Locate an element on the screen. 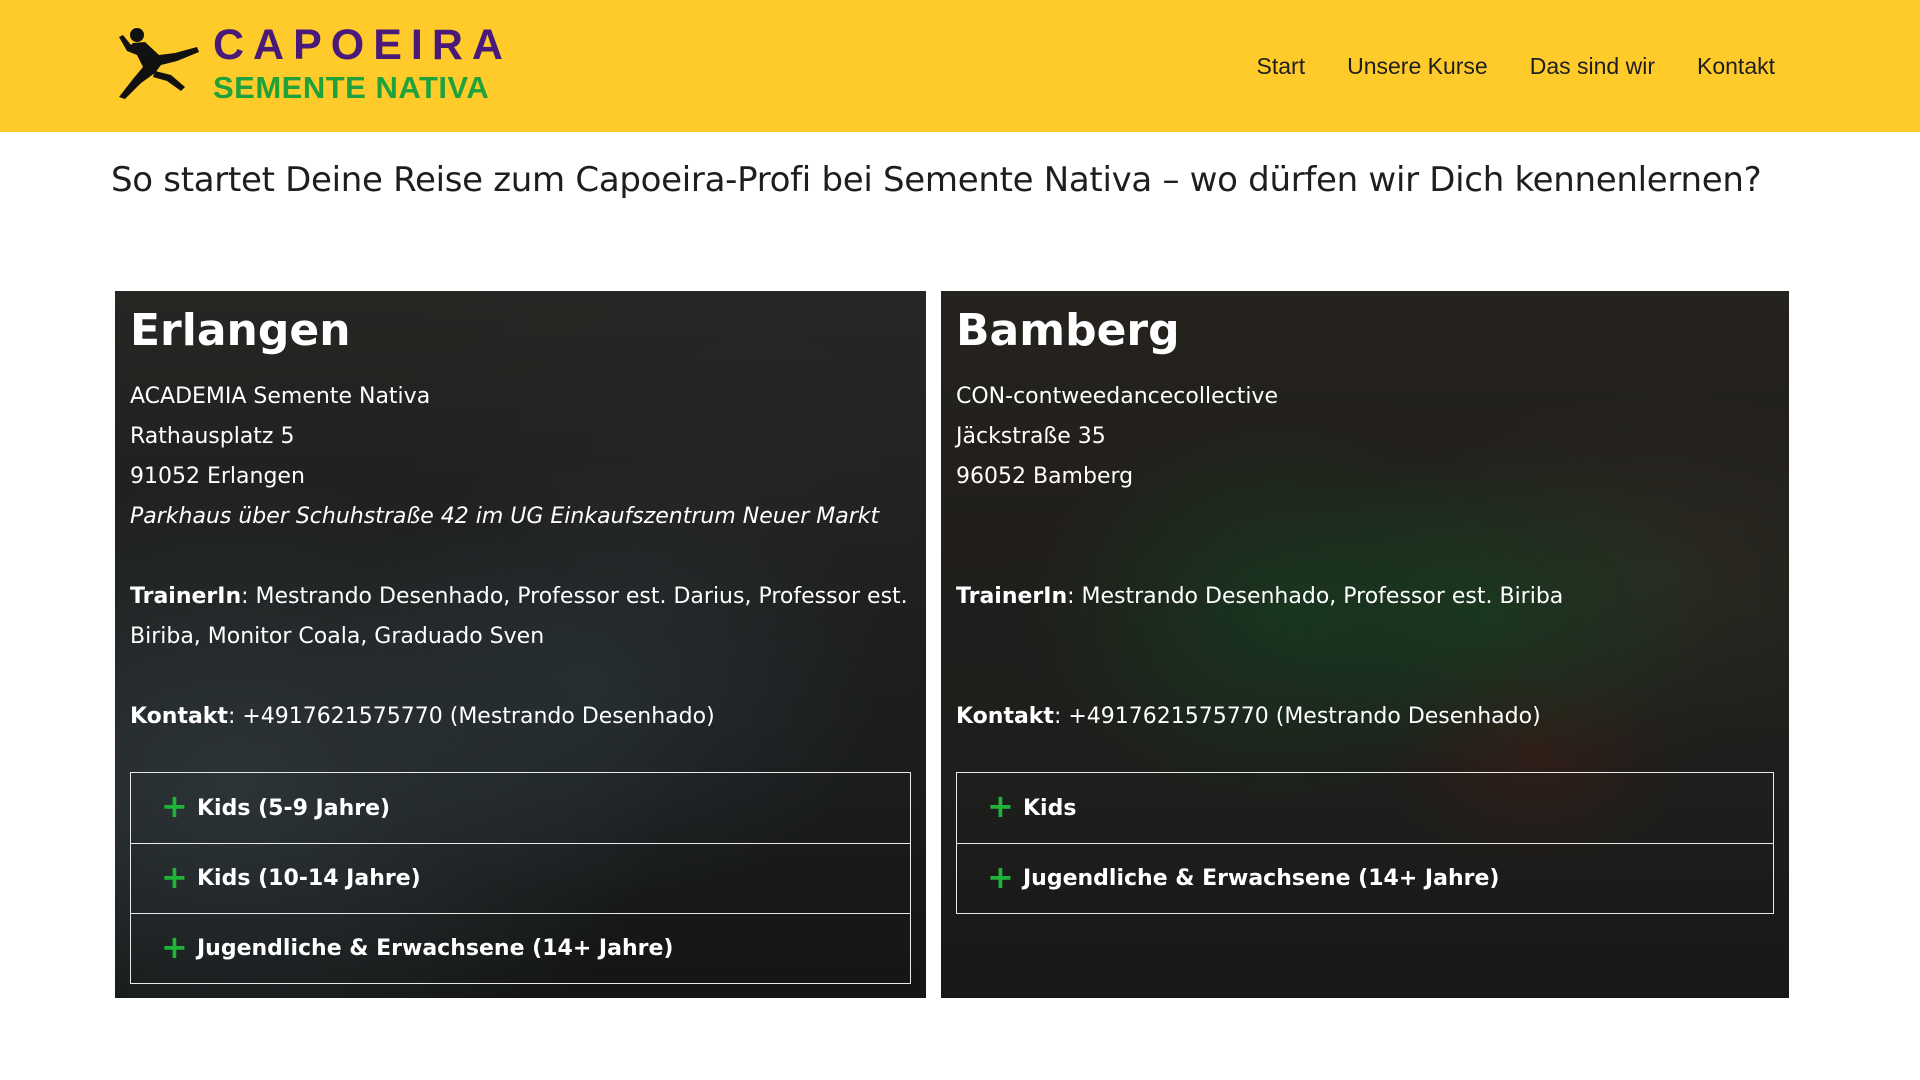  capoeira-figure-icon is located at coordinates (159, 63).